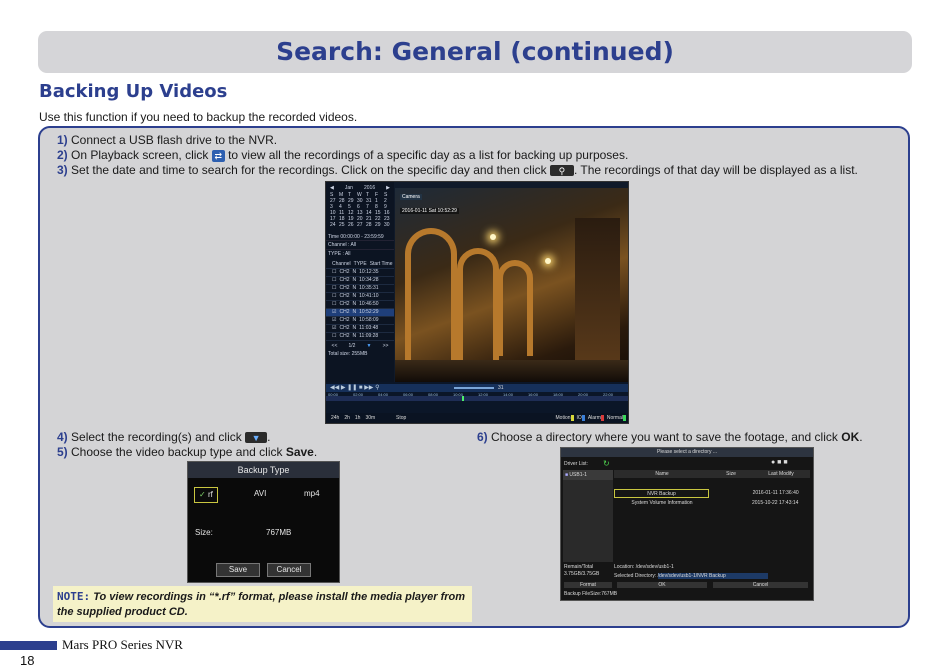 The height and width of the screenshot is (672, 950). Describe the element at coordinates (369, 346) in the screenshot. I see `backup-icon: ▼` at that location.